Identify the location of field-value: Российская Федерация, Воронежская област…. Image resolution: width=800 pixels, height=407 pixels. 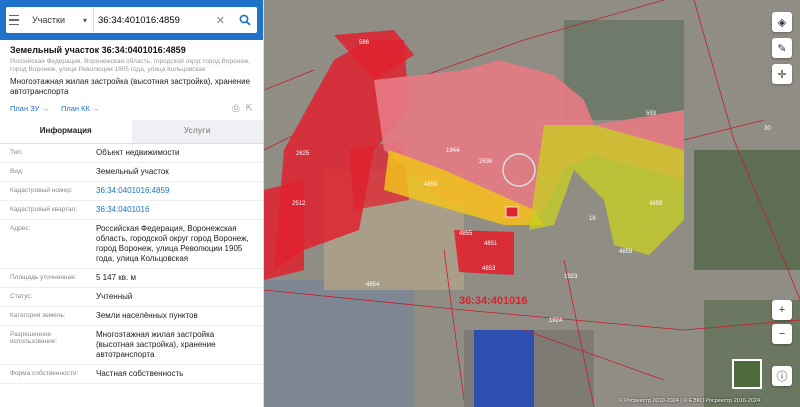
(172, 243).